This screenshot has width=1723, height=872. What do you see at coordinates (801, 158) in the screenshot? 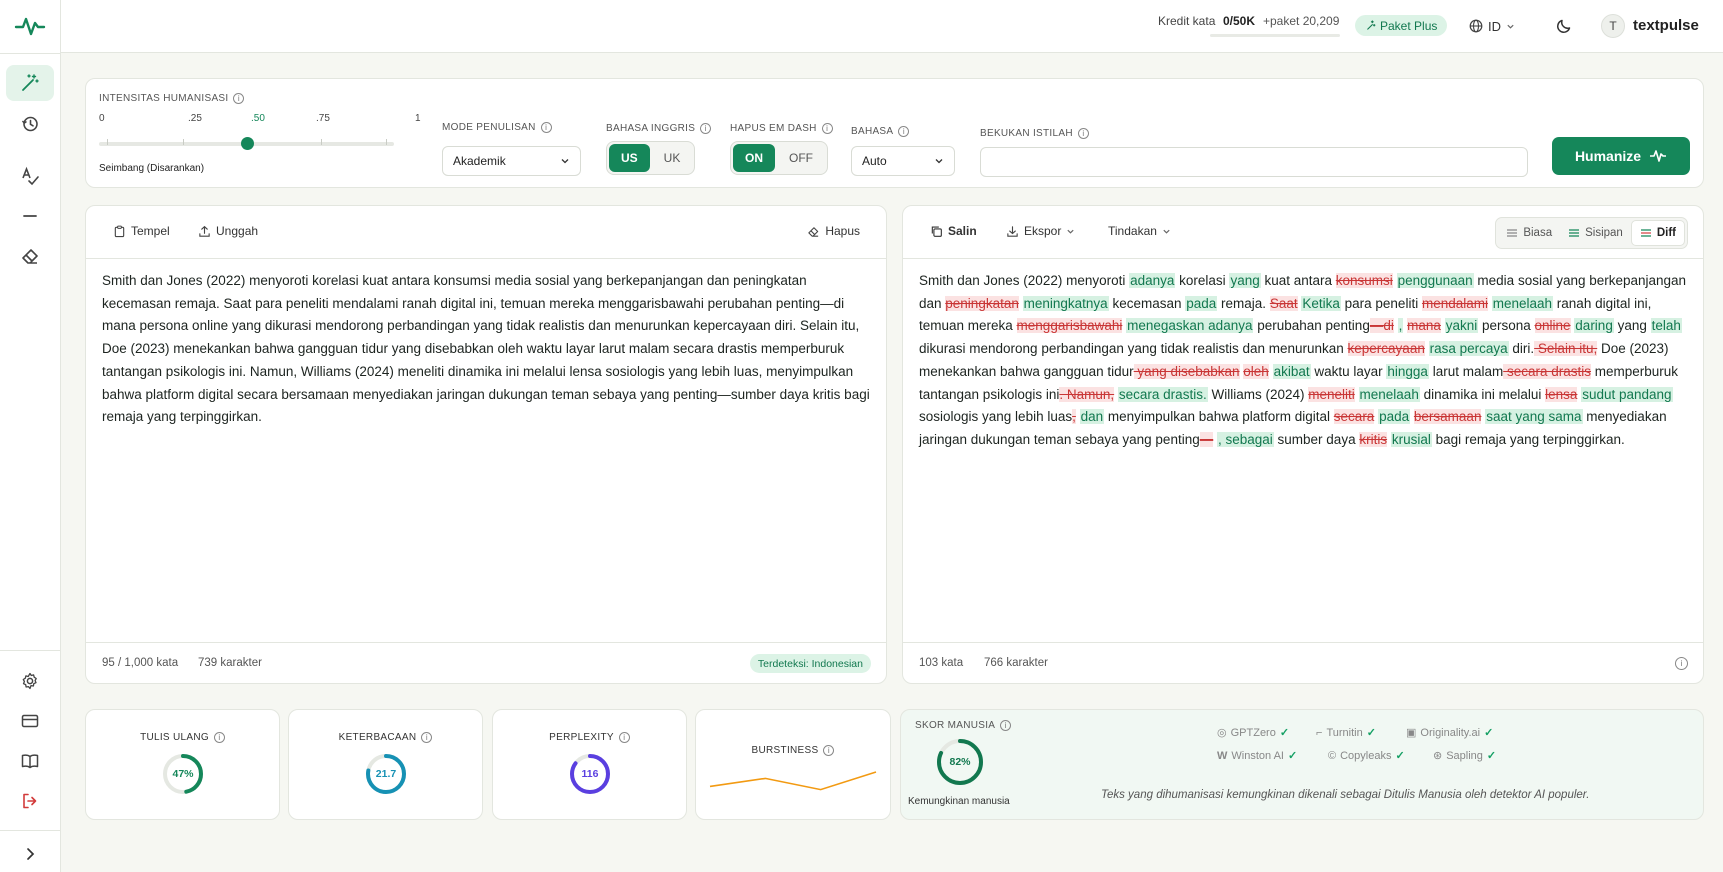
I see `emdash-option-off: OFF` at bounding box center [801, 158].